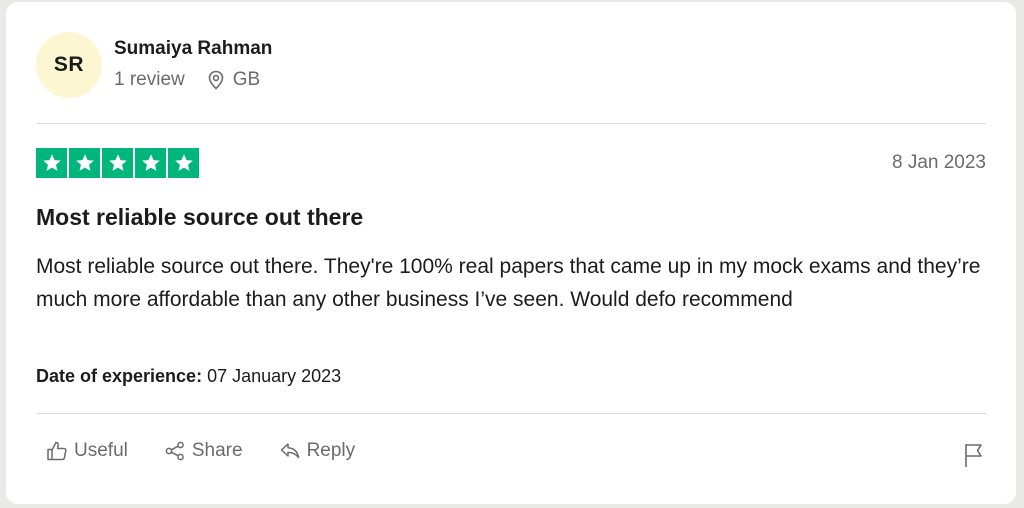 The width and height of the screenshot is (1024, 508). What do you see at coordinates (274, 376) in the screenshot?
I see `experience-date: 07 January 2023` at bounding box center [274, 376].